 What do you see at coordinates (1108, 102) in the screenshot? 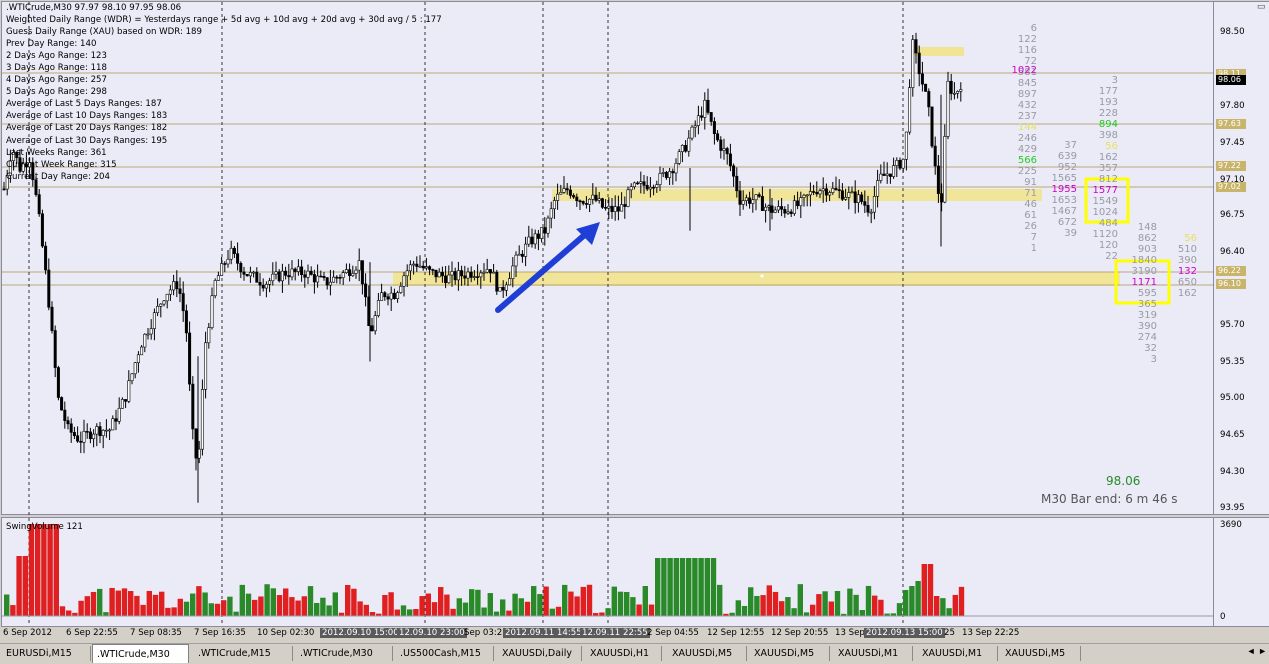
I see `volume-profile-value: 193` at bounding box center [1108, 102].